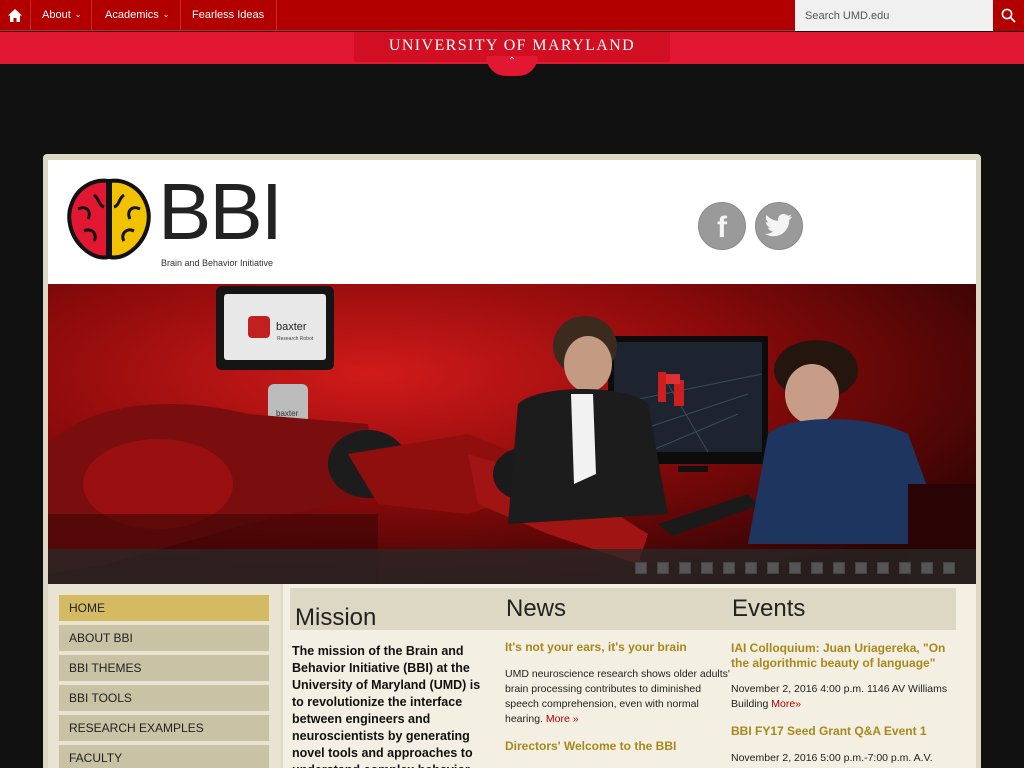 The height and width of the screenshot is (768, 1024). I want to click on bbi-logo-subtitle: Brain and Behavior Initiative, so click(217, 263).